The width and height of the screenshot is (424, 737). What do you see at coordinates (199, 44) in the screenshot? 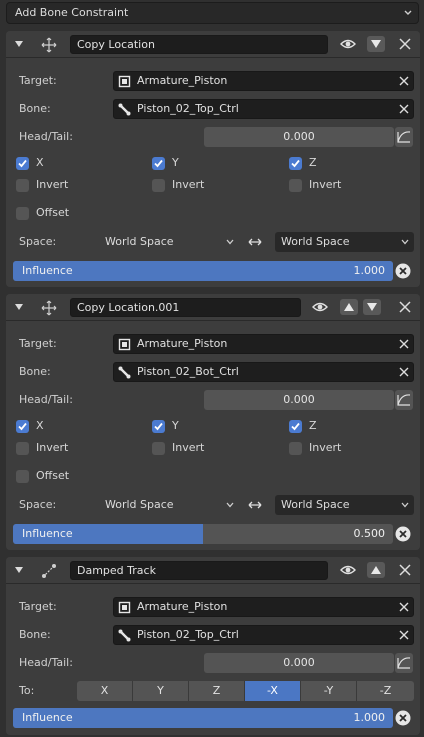
I see `constraint-name-field: Copy Location` at bounding box center [199, 44].